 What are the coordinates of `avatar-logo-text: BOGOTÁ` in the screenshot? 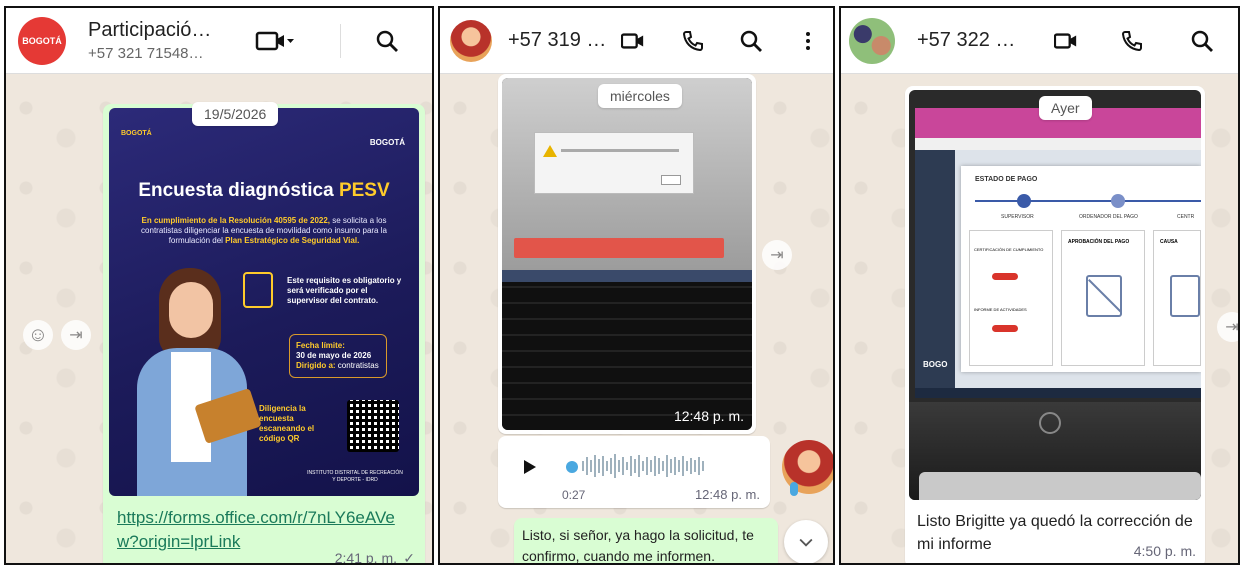 It's located at (42, 40).